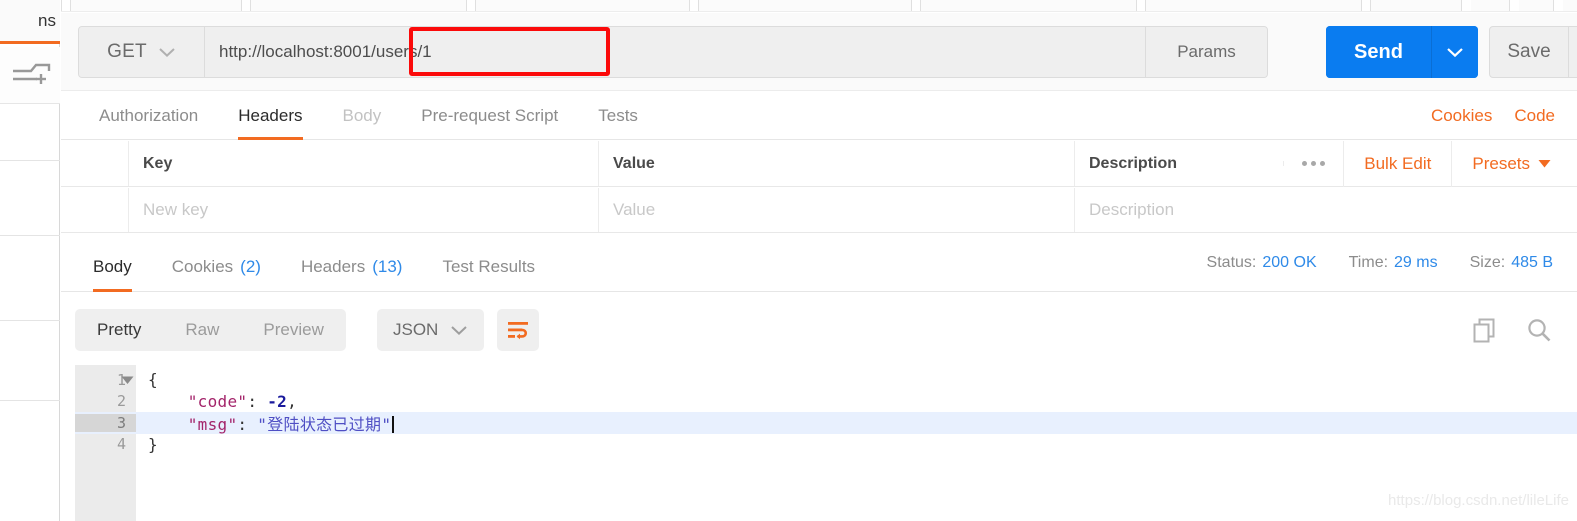 The height and width of the screenshot is (521, 1577). I want to click on search-button, so click(1539, 330).